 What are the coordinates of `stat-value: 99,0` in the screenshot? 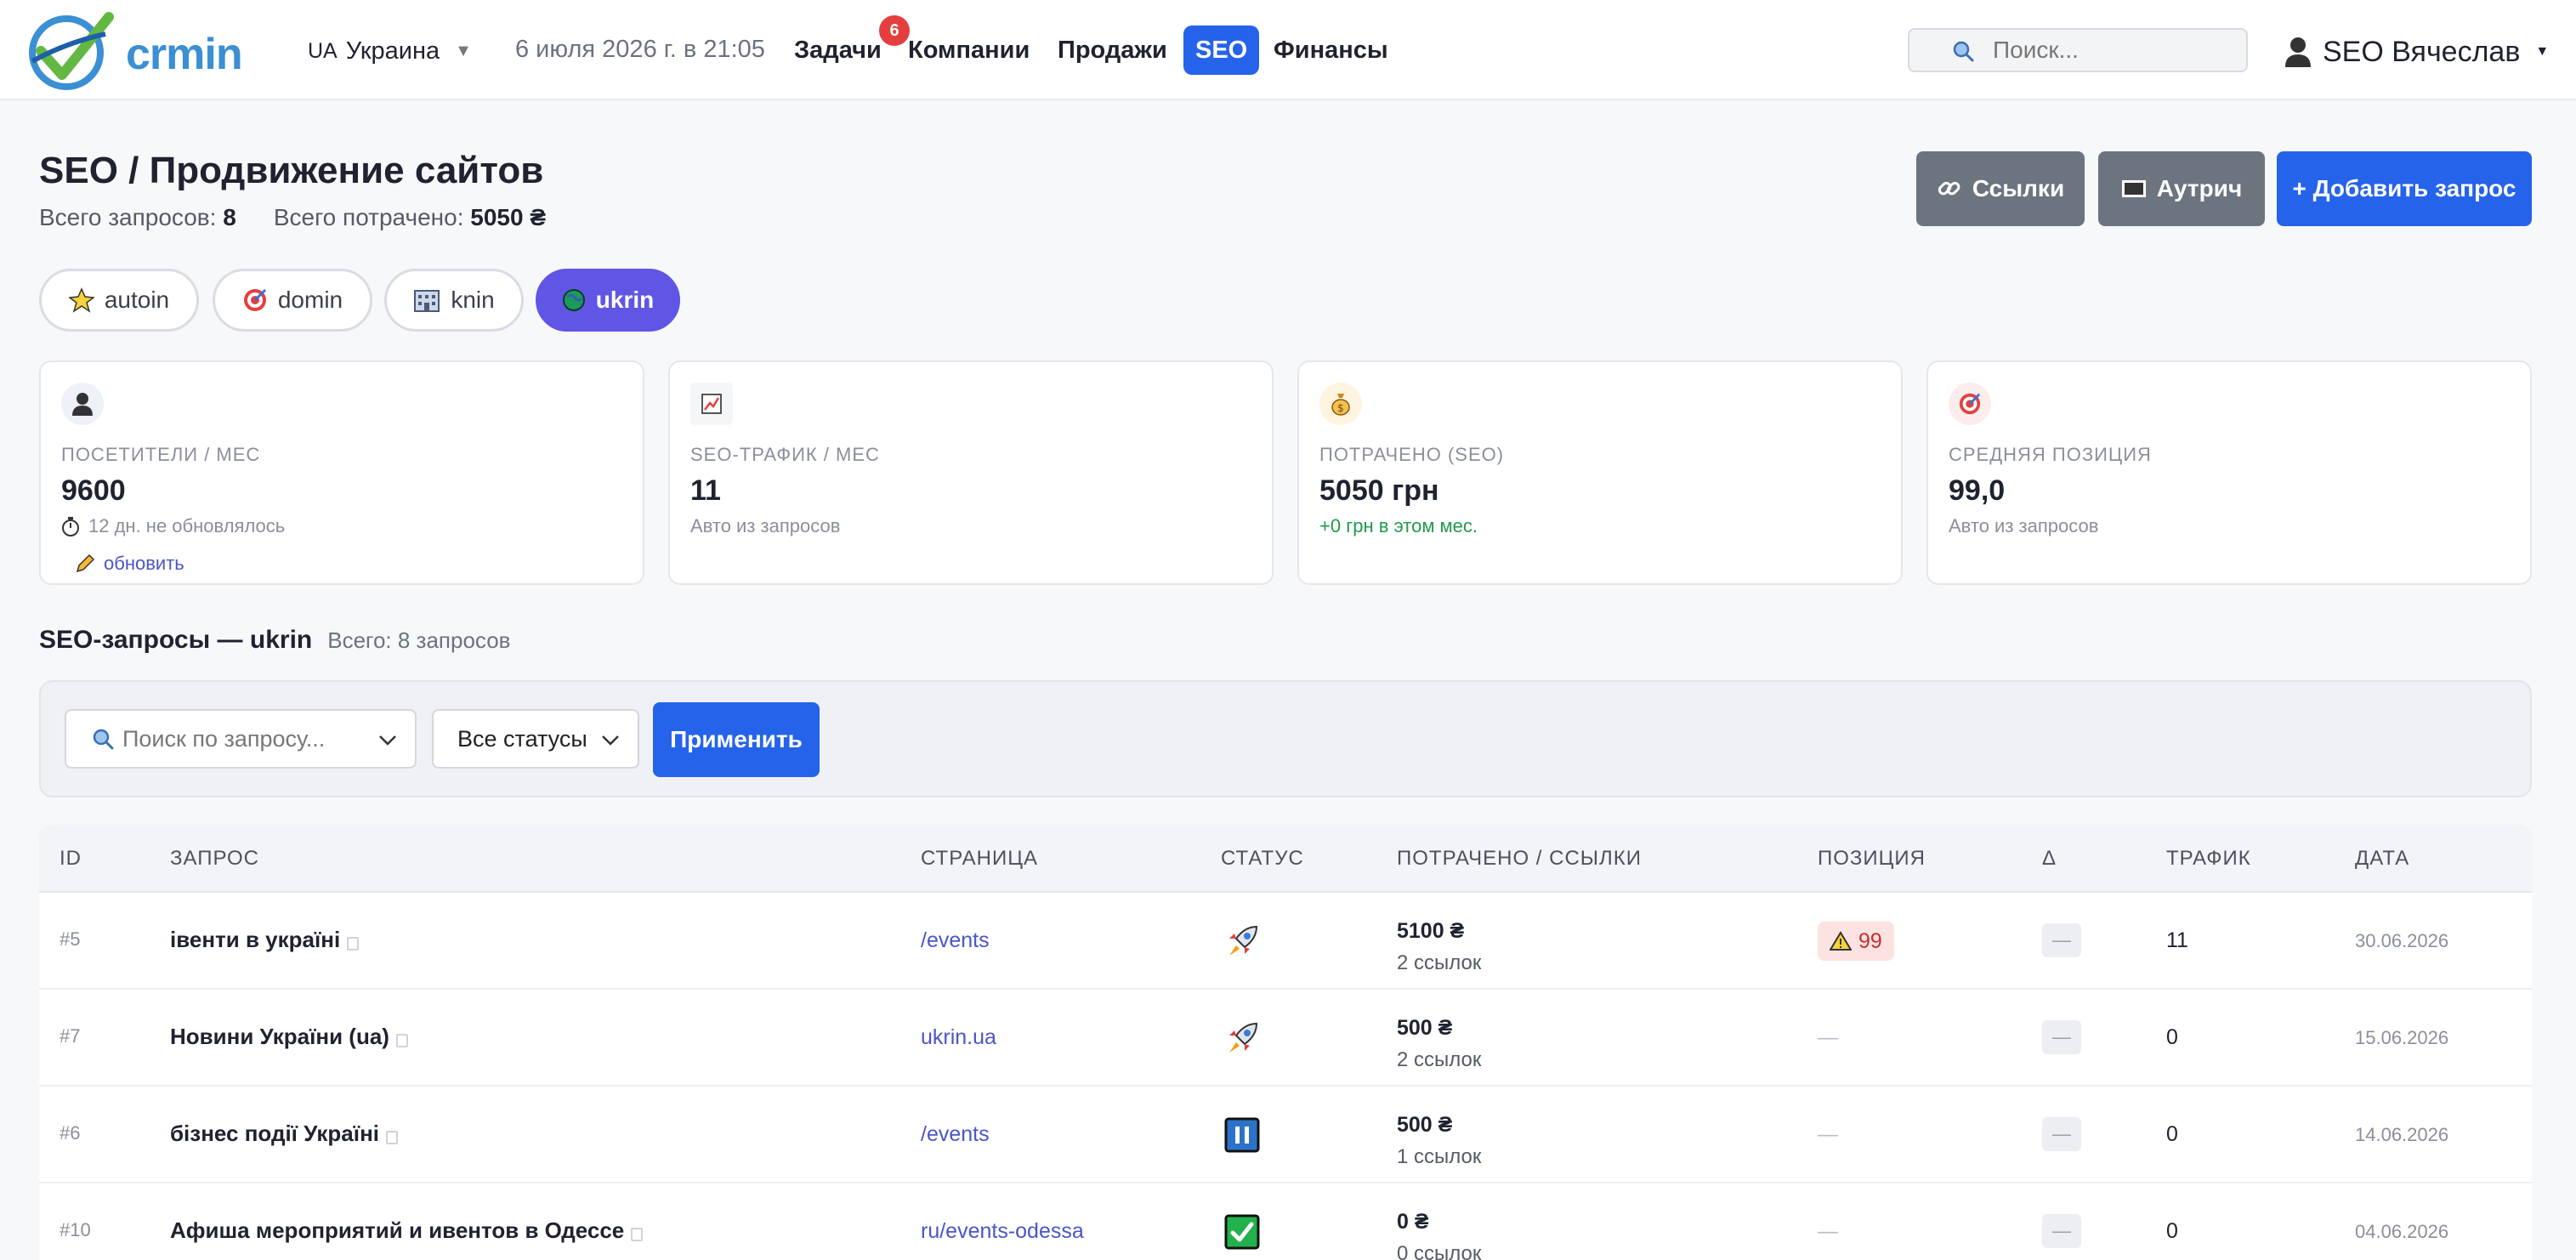 It's located at (1978, 490).